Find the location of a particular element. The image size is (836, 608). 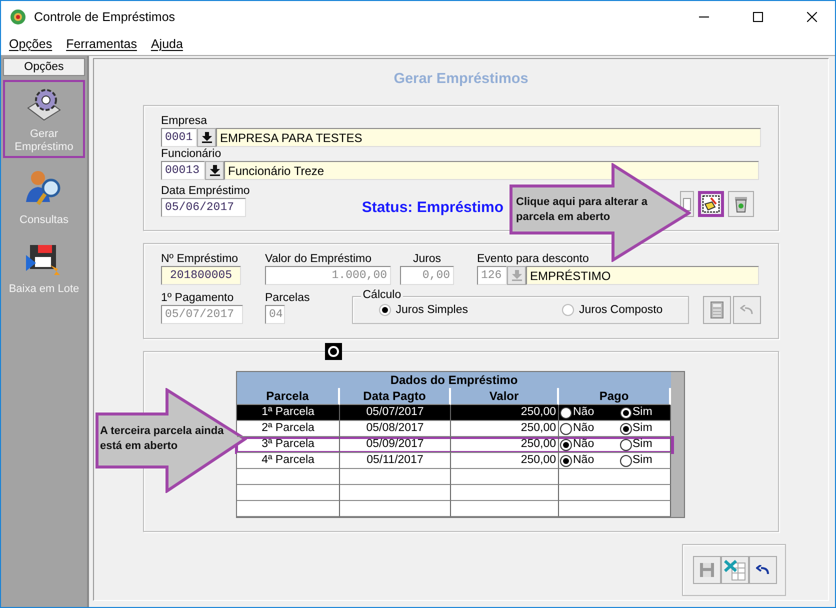

app-icon is located at coordinates (18, 17).